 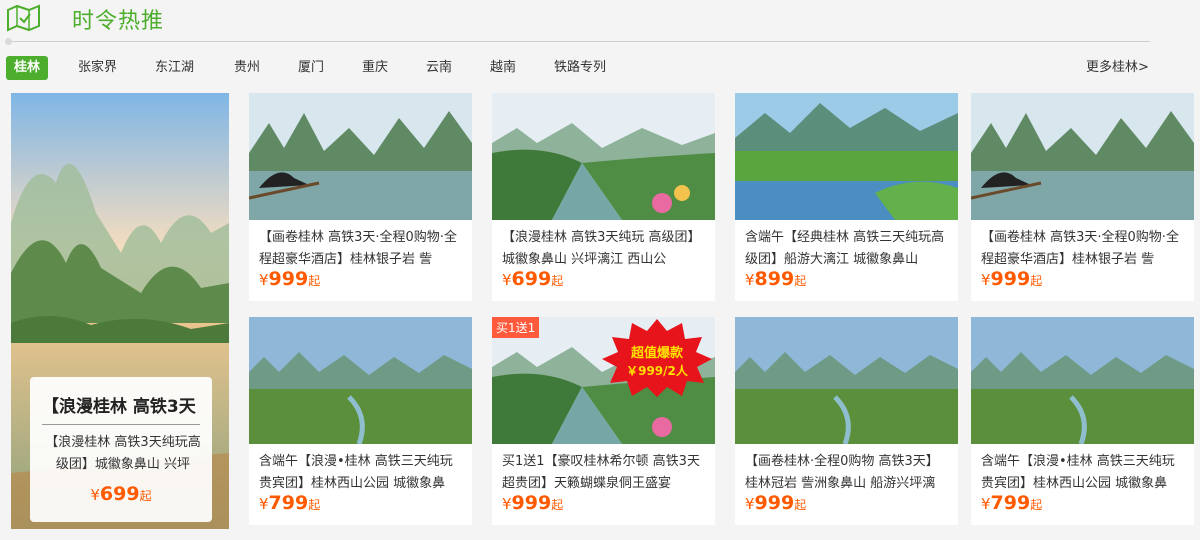 What do you see at coordinates (121, 424) in the screenshot?
I see `featured-divider` at bounding box center [121, 424].